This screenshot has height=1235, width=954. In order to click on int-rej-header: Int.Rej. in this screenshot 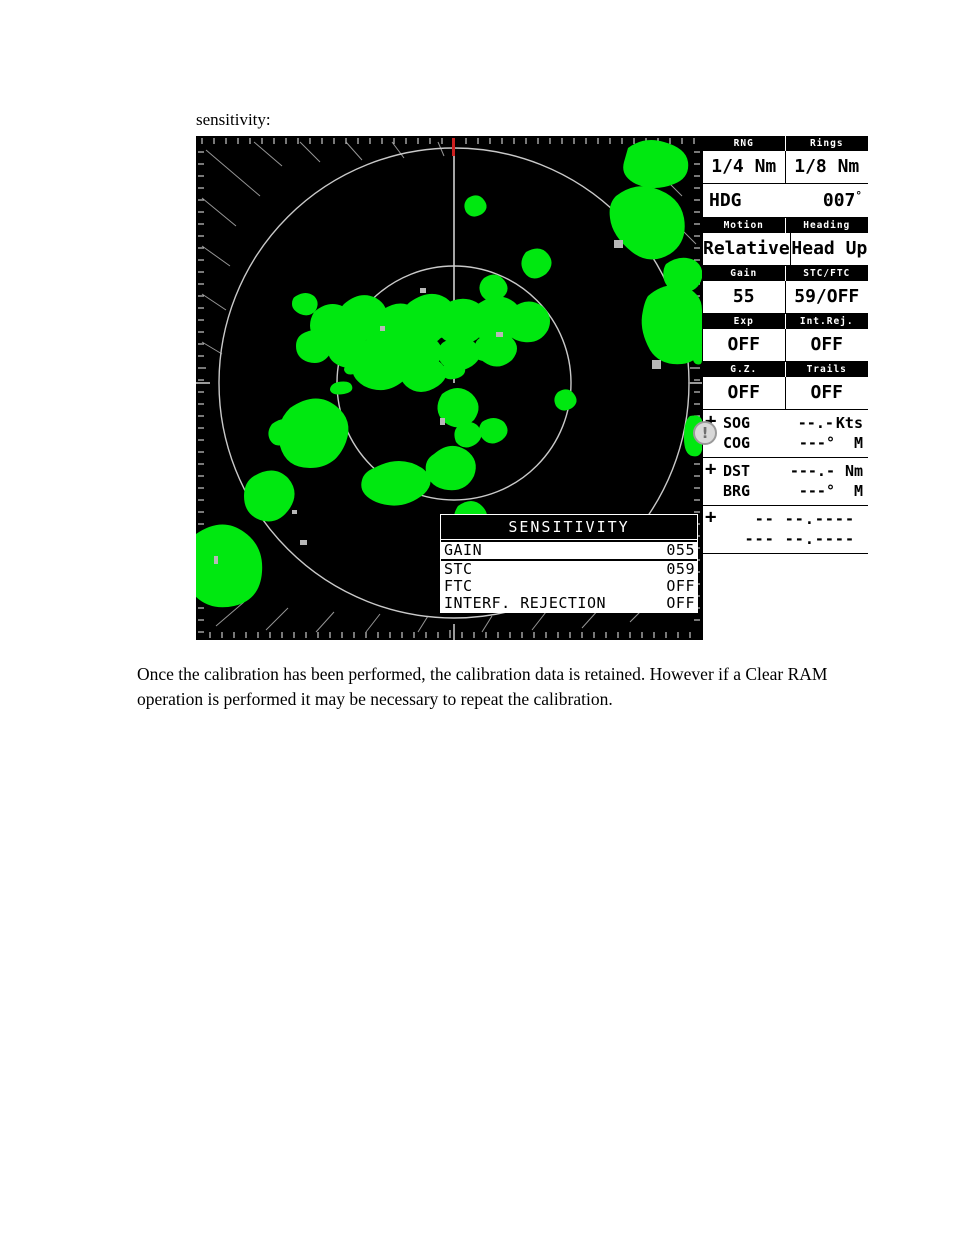, I will do `click(826, 321)`.